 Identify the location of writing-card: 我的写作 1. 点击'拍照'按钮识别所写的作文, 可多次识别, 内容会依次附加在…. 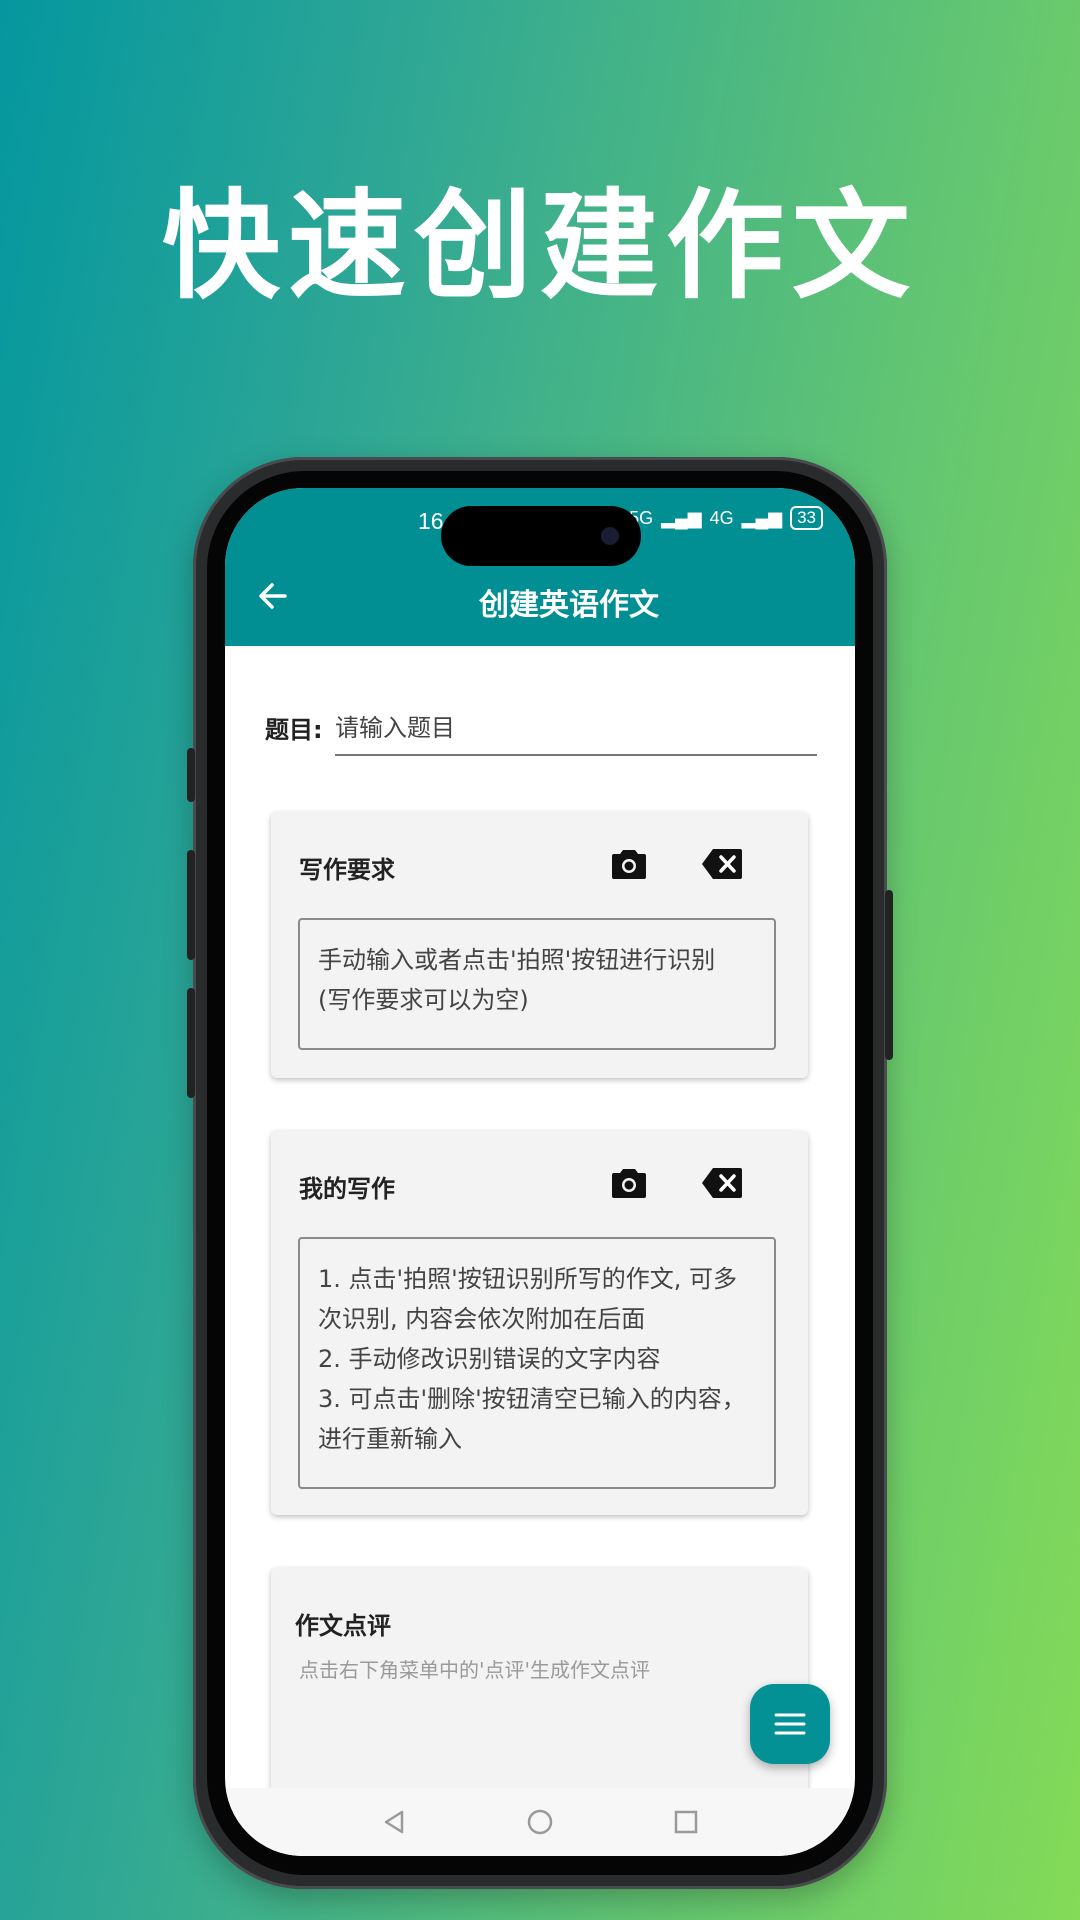
(539, 1323).